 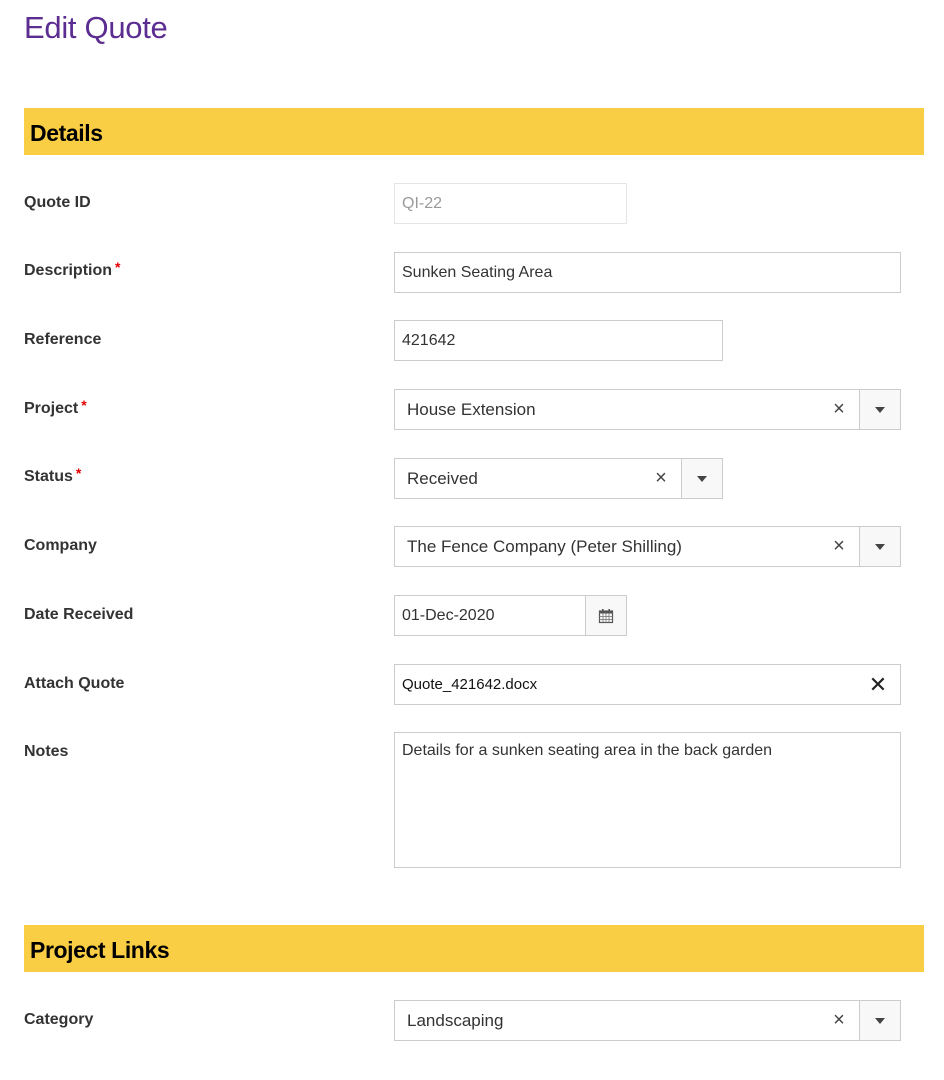 I want to click on reference-label: Reference, so click(x=62, y=340).